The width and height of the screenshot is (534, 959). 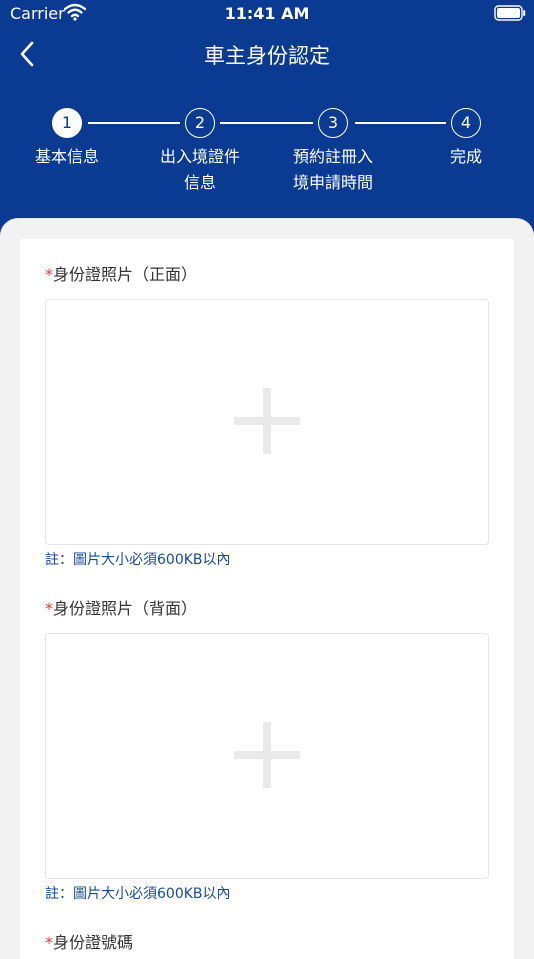 What do you see at coordinates (267, 154) in the screenshot?
I see `progress-stepper: 1 2 3 4 基本信息 出入境證件 信息 預約註冊入 境申請時間 完成` at bounding box center [267, 154].